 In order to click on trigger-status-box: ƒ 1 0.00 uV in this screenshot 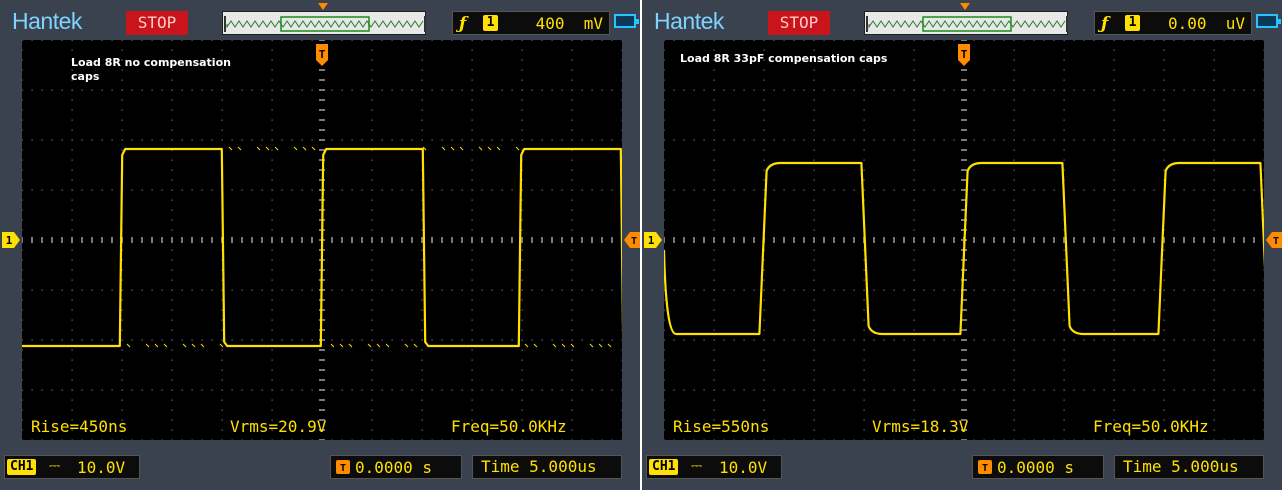, I will do `click(1173, 23)`.